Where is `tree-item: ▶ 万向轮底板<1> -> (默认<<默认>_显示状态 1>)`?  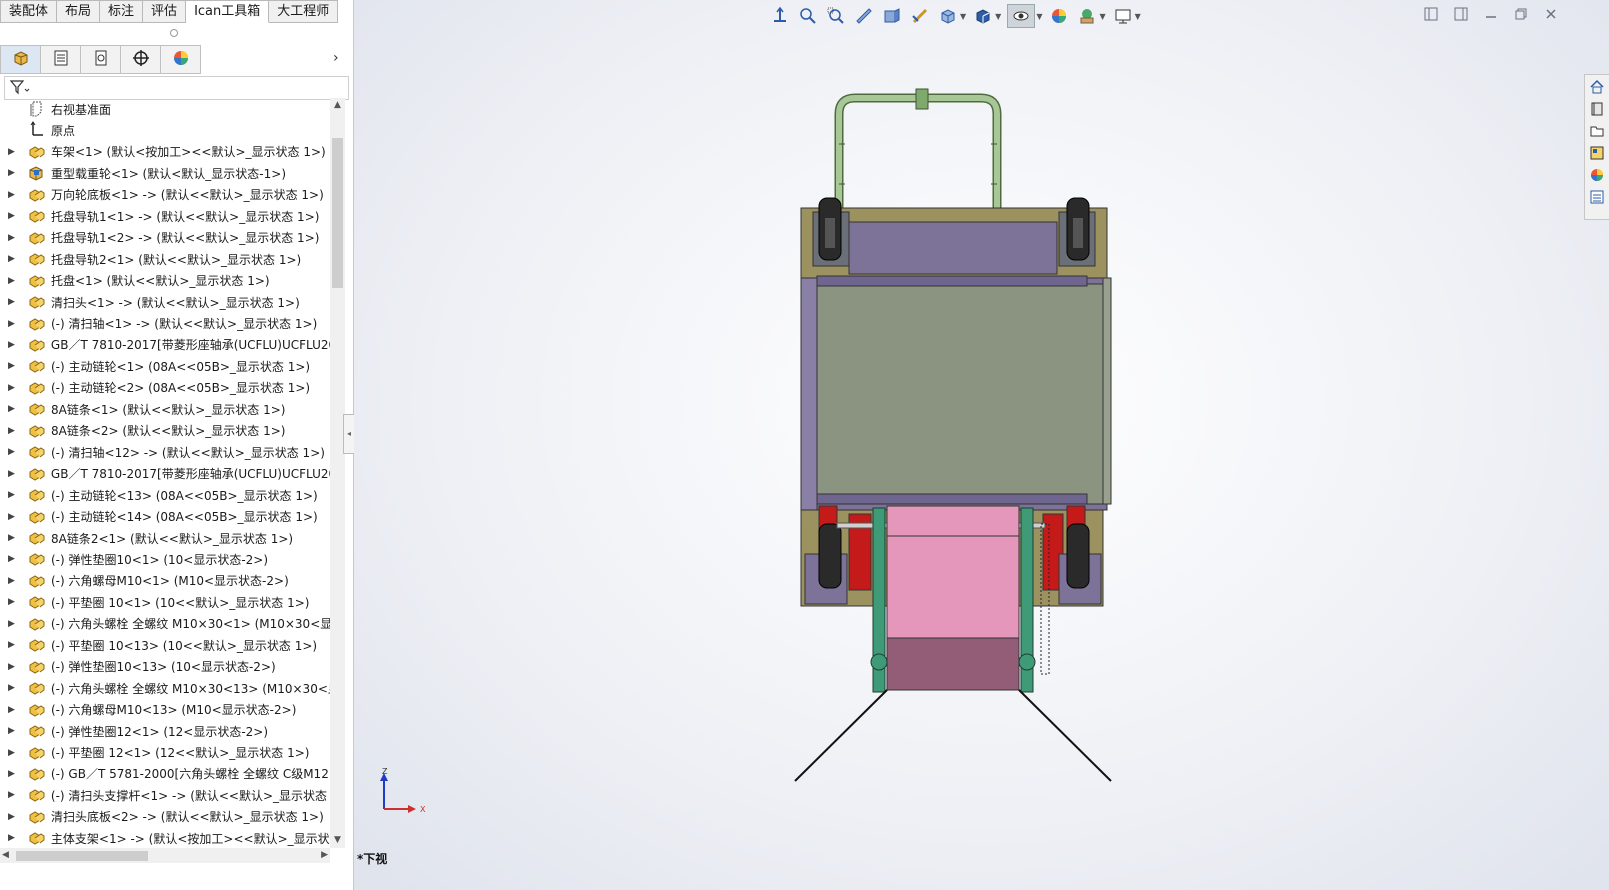
tree-item: ▶ 万向轮底板<1> -> (默认<<默认>_显示状态 1>) is located at coordinates (165, 195).